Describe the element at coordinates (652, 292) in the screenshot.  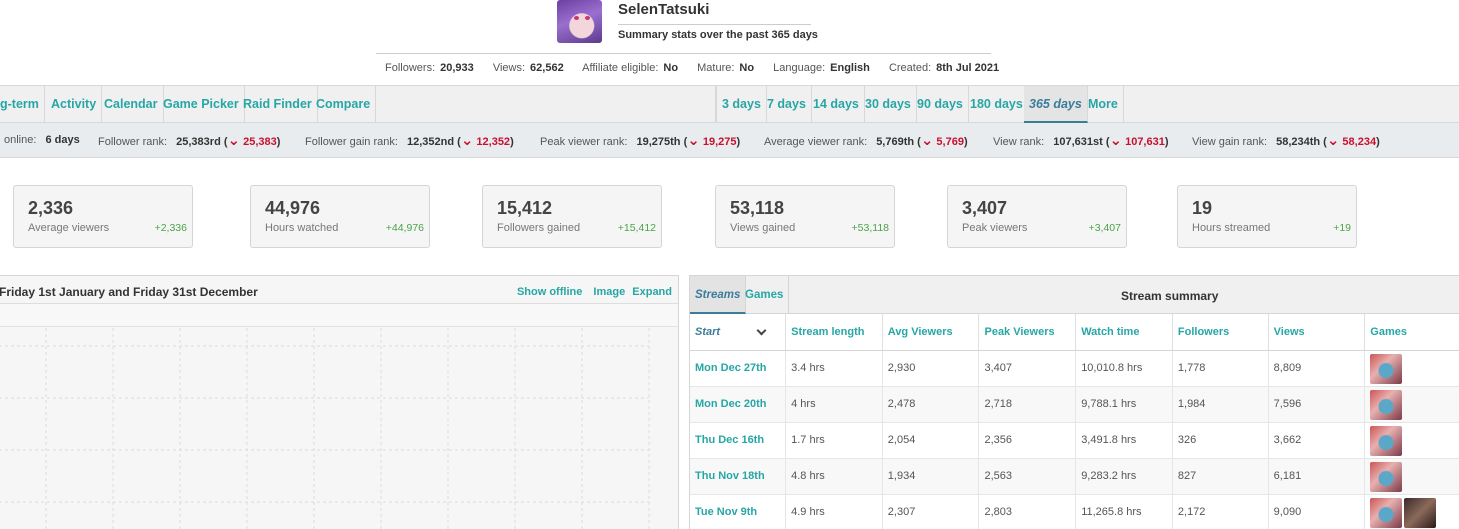
I see `expand-link: Expand` at that location.